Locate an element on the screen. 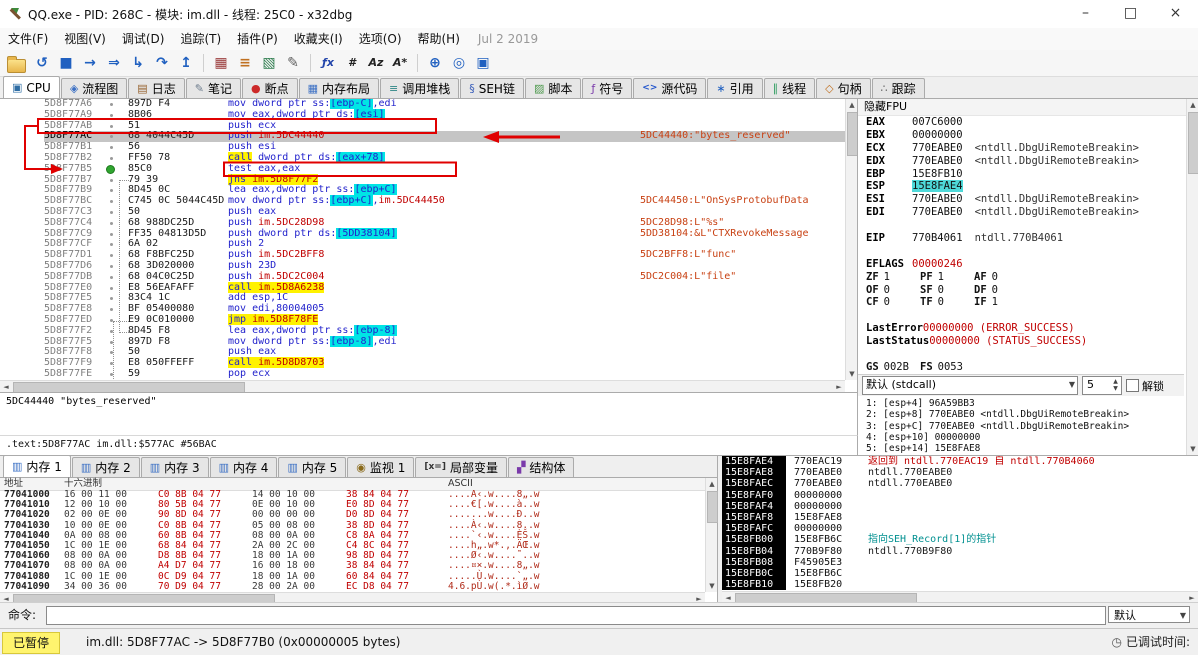  tab-线程: ∥ 线程 is located at coordinates (789, 88).